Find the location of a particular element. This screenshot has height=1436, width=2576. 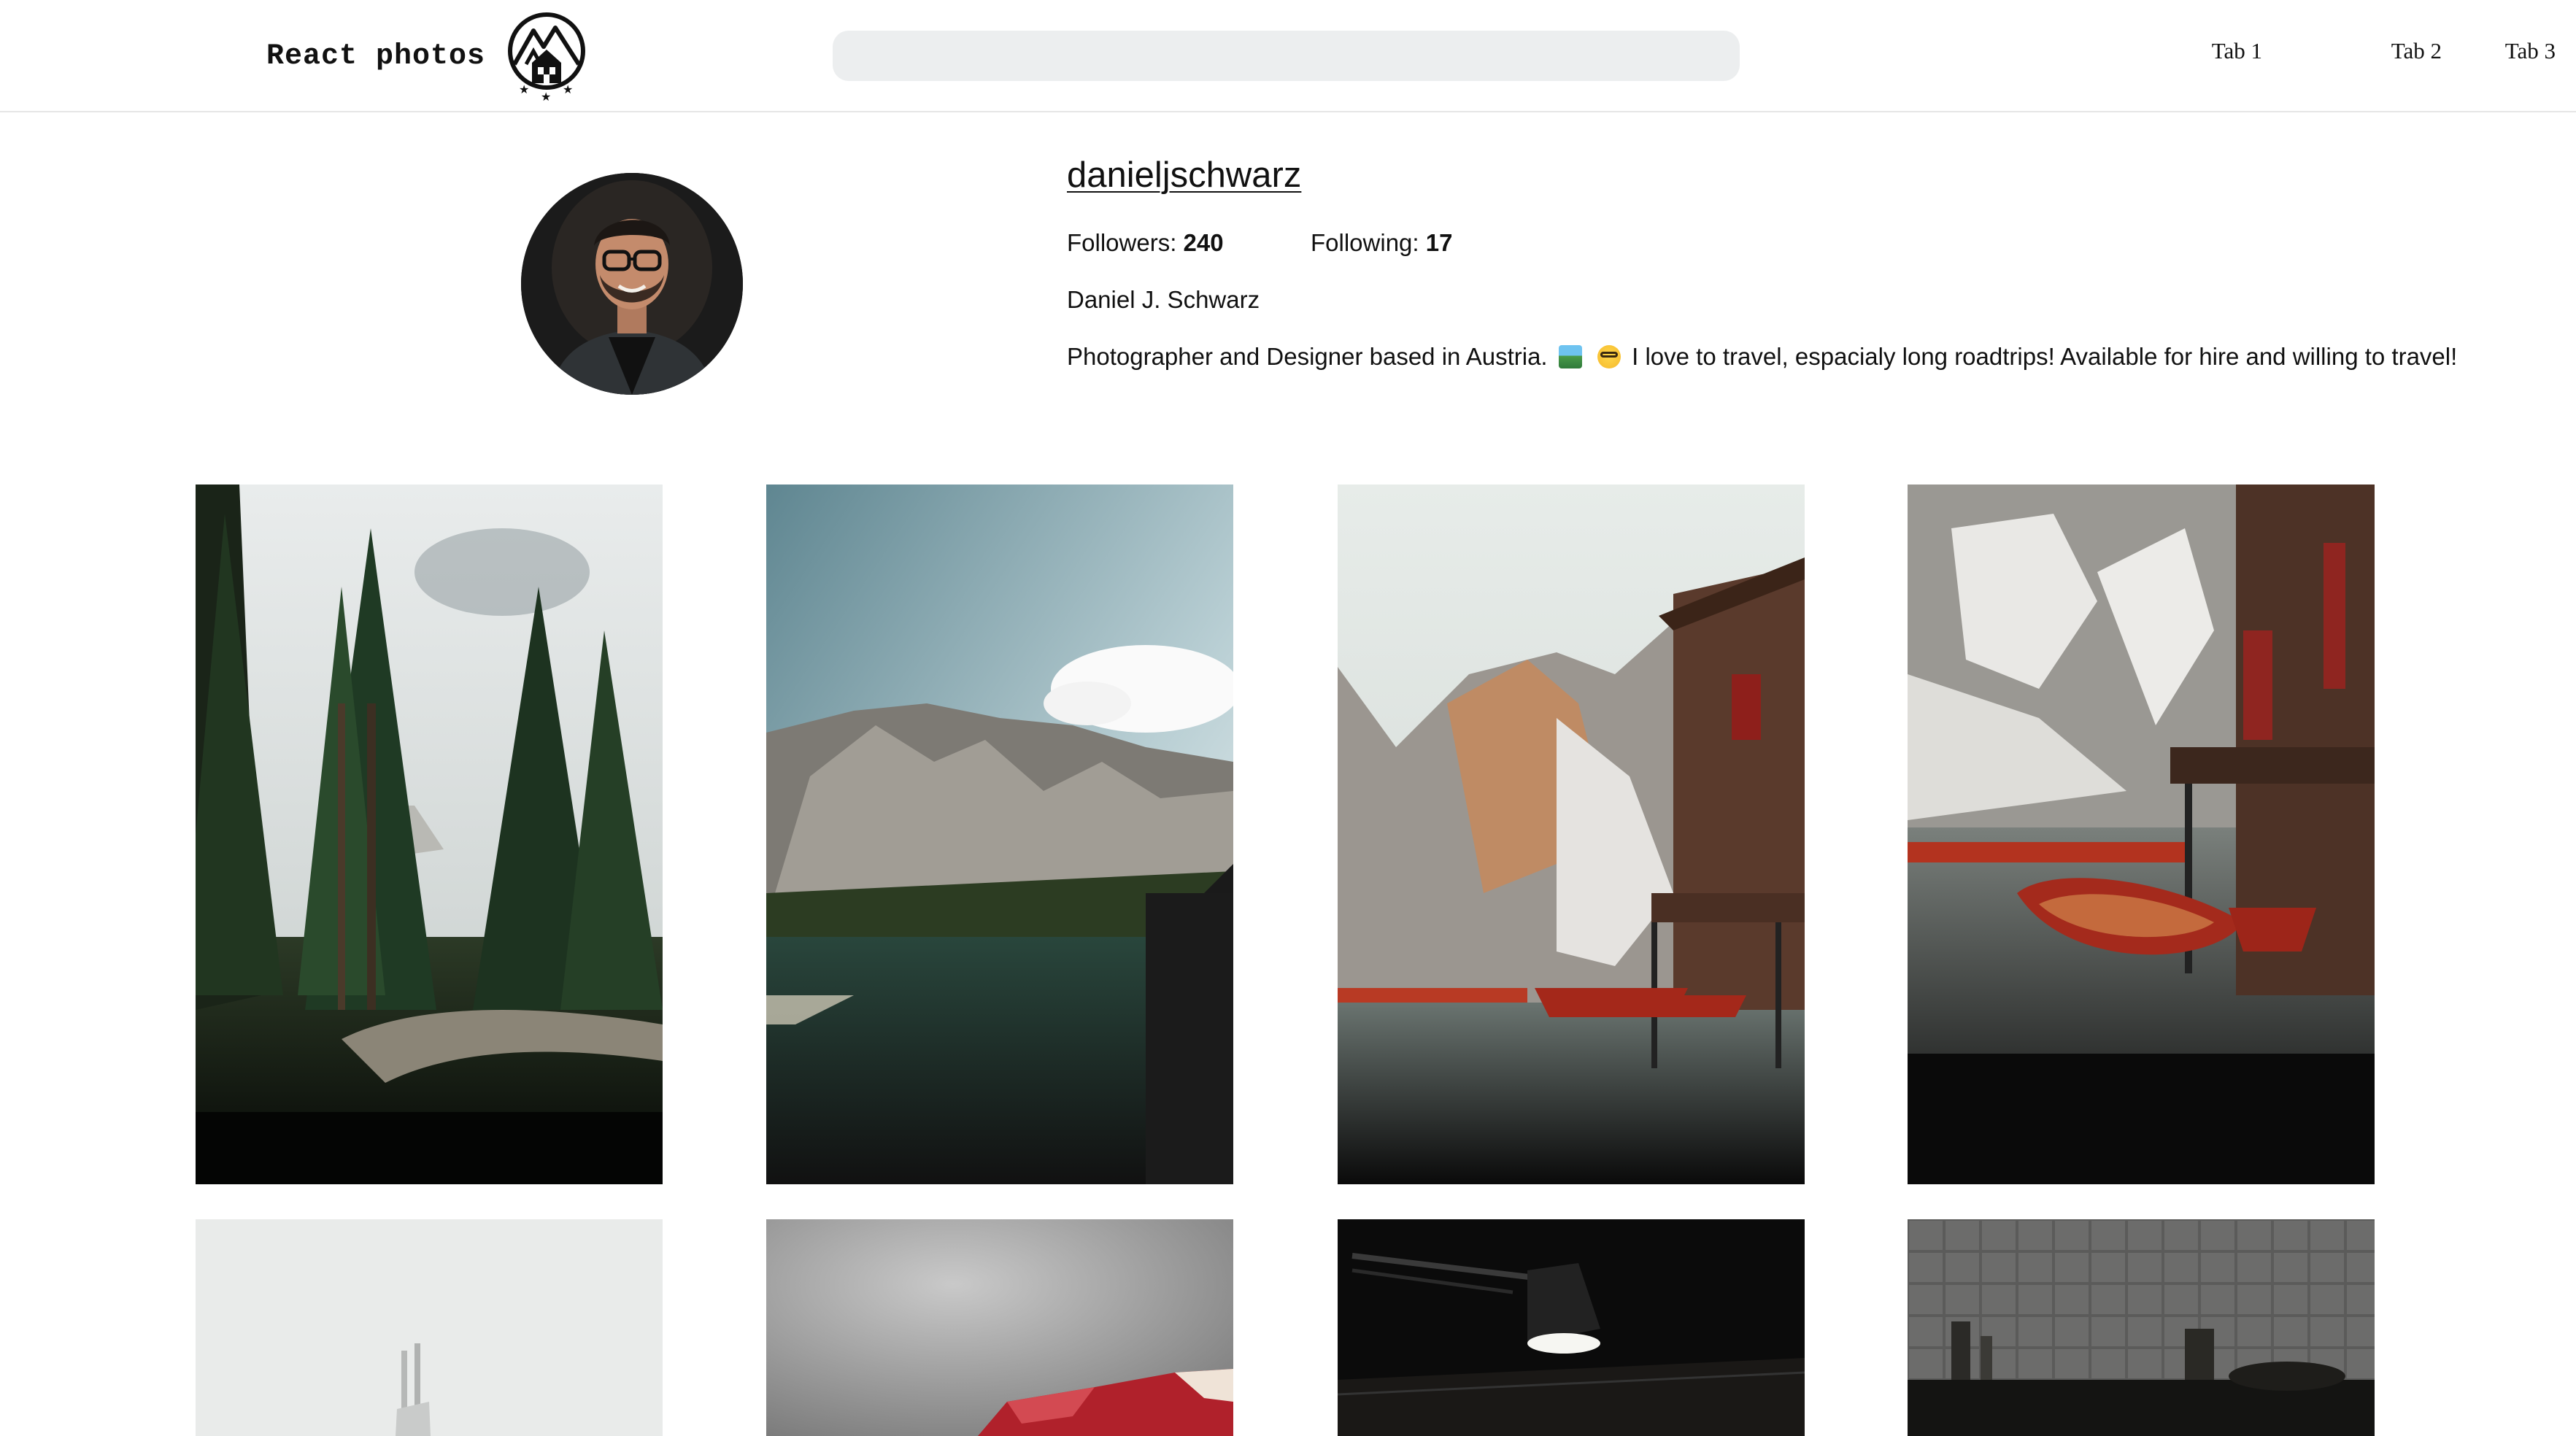

followers-label: Followers: is located at coordinates (1122, 242).